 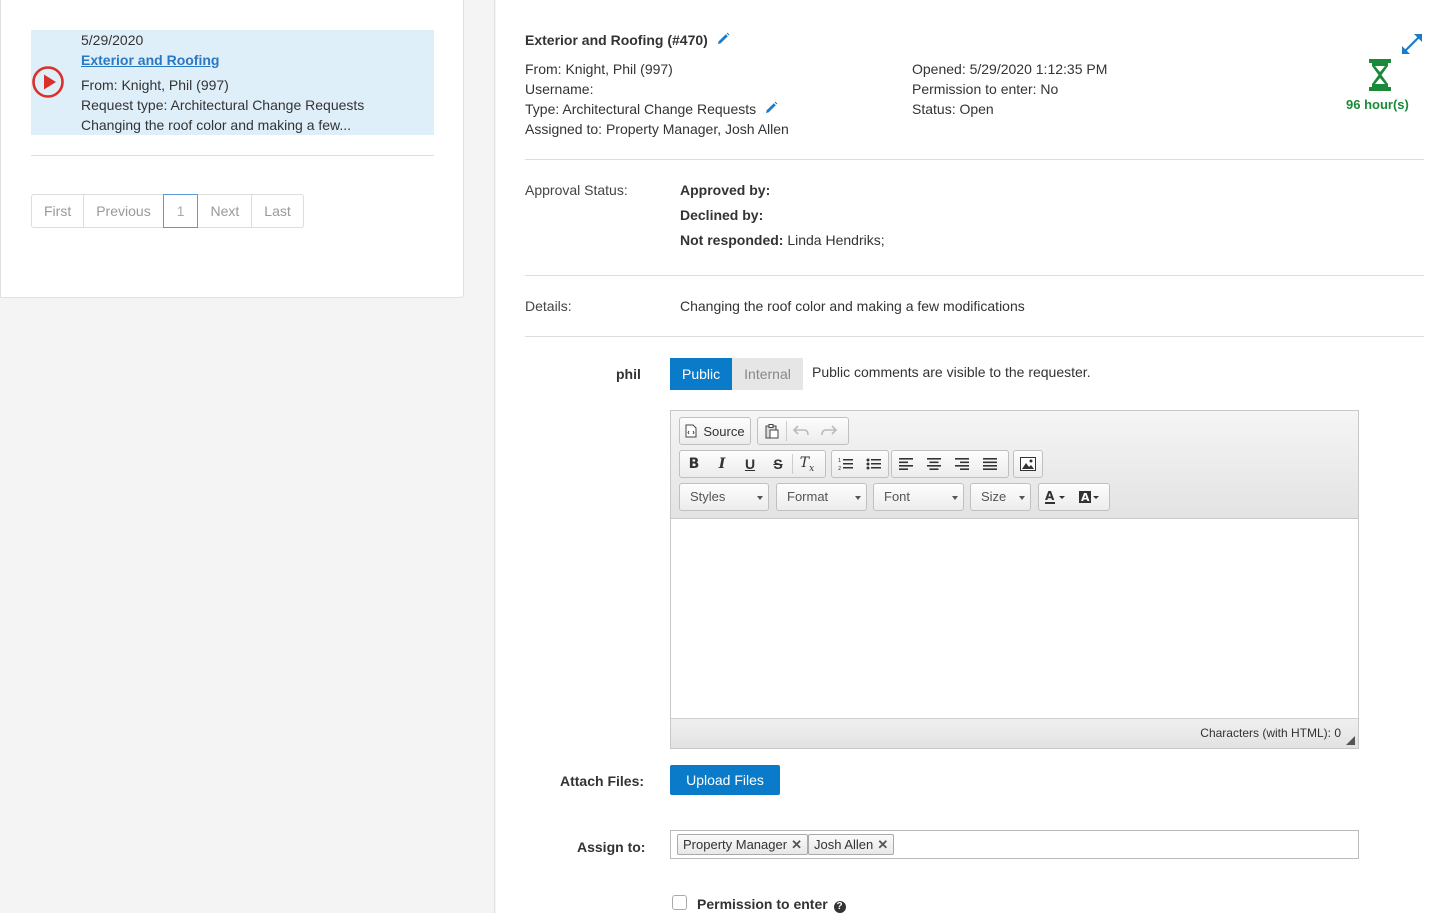 I want to click on public-toggle-button: Public, so click(x=701, y=374).